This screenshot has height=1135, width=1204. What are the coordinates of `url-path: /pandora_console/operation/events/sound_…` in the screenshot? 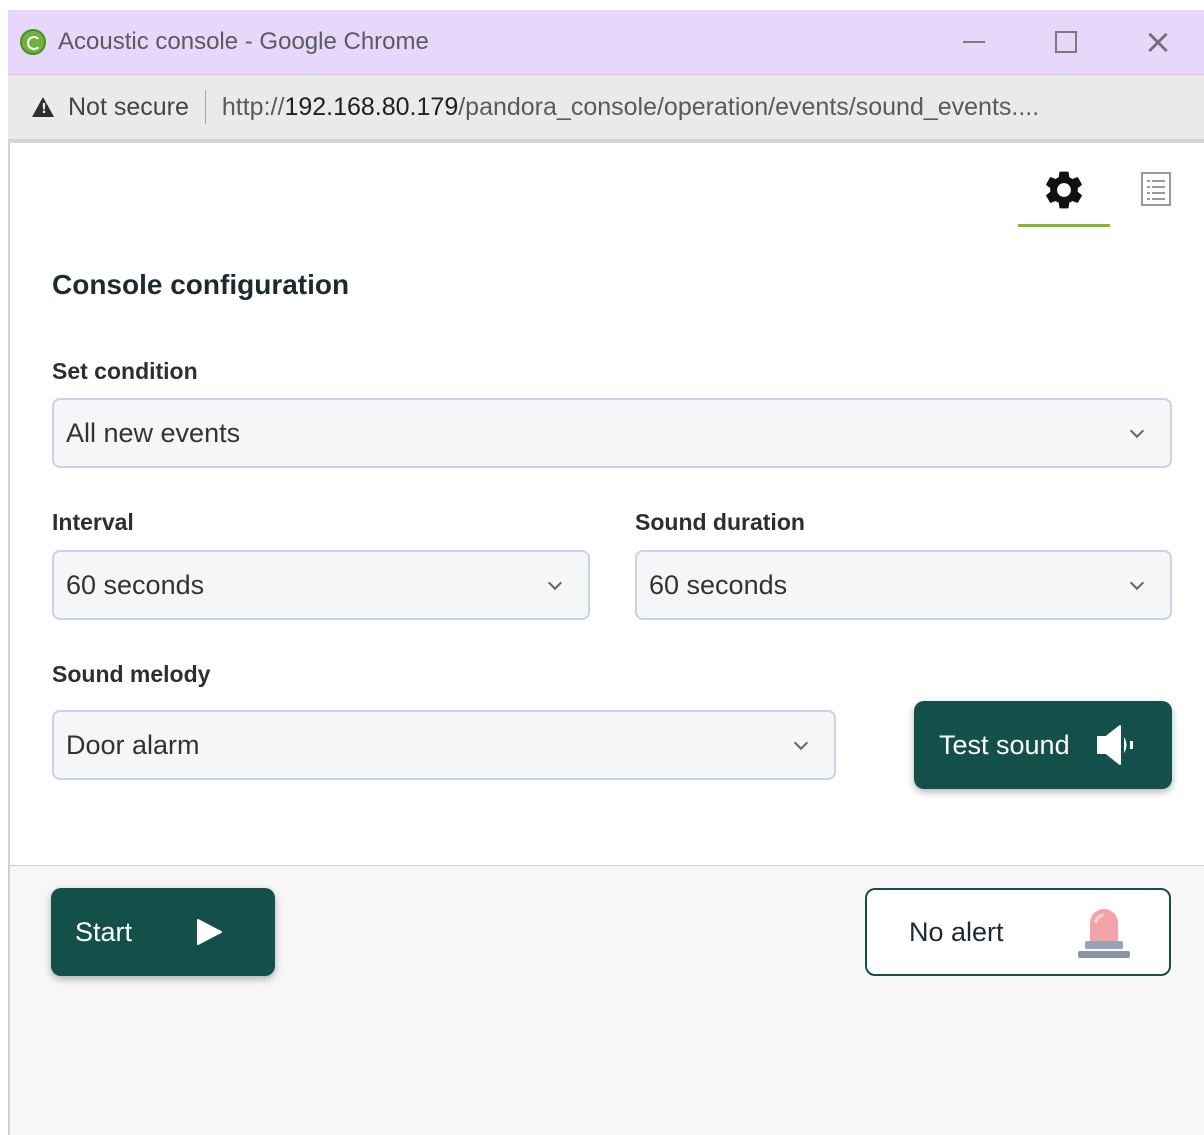 It's located at (749, 106).